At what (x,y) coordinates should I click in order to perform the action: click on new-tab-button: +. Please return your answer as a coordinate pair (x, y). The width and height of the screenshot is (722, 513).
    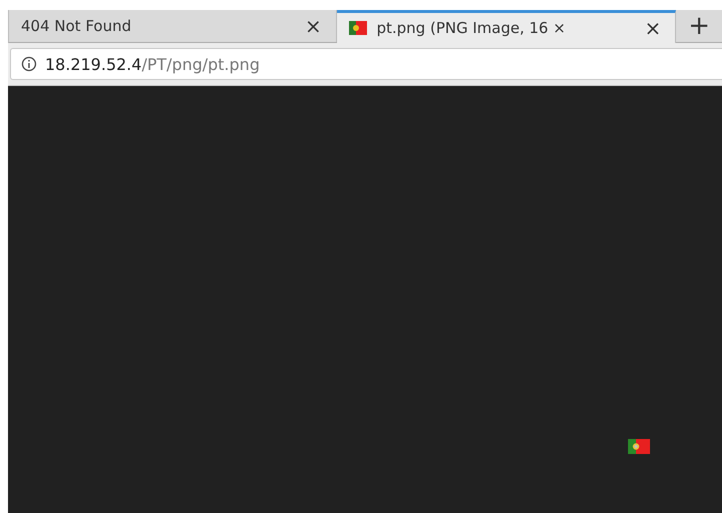
    Looking at the image, I should click on (699, 26).